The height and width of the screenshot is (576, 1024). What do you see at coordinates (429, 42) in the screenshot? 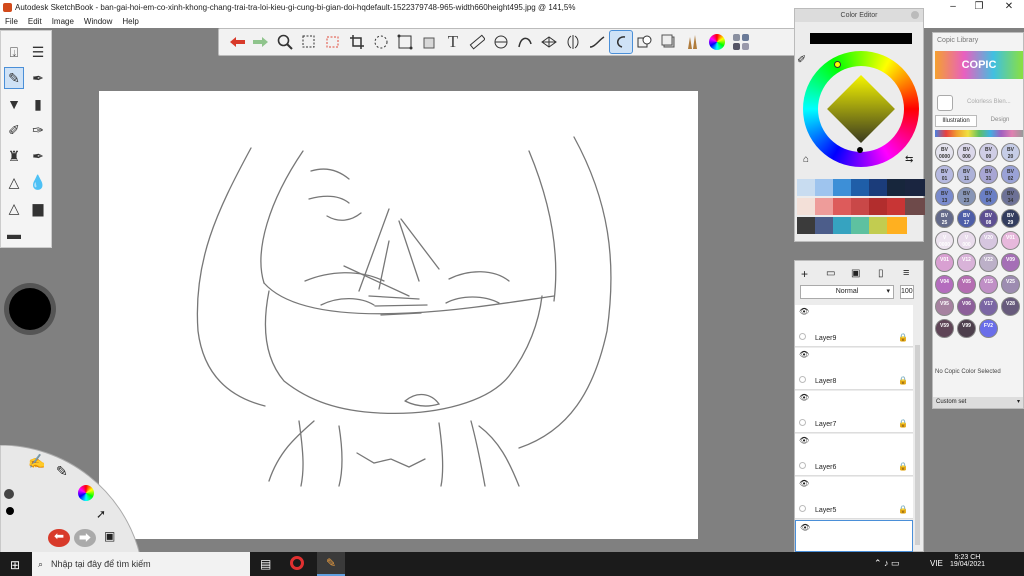
I see `fill-icon` at bounding box center [429, 42].